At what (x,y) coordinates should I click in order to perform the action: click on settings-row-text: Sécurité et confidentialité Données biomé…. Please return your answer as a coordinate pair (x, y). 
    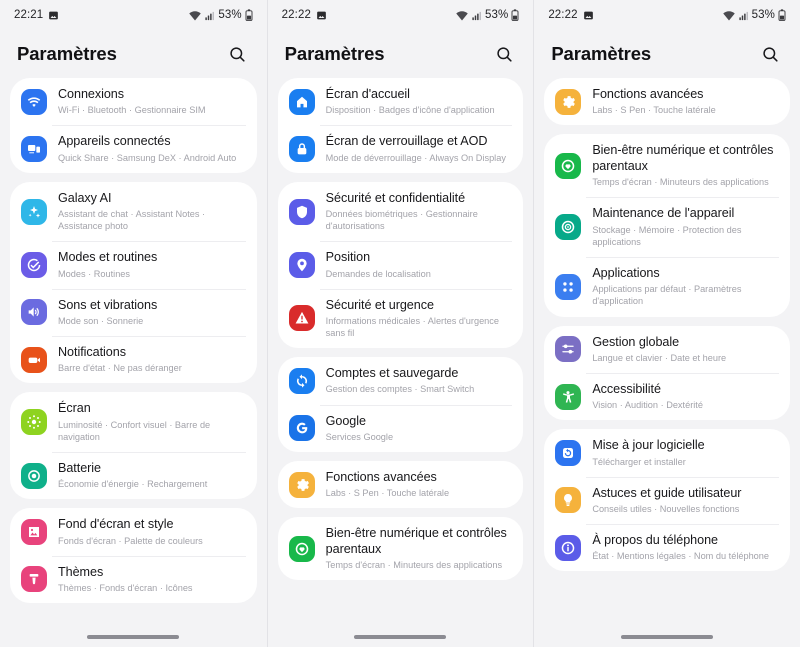
    Looking at the image, I should click on (419, 212).